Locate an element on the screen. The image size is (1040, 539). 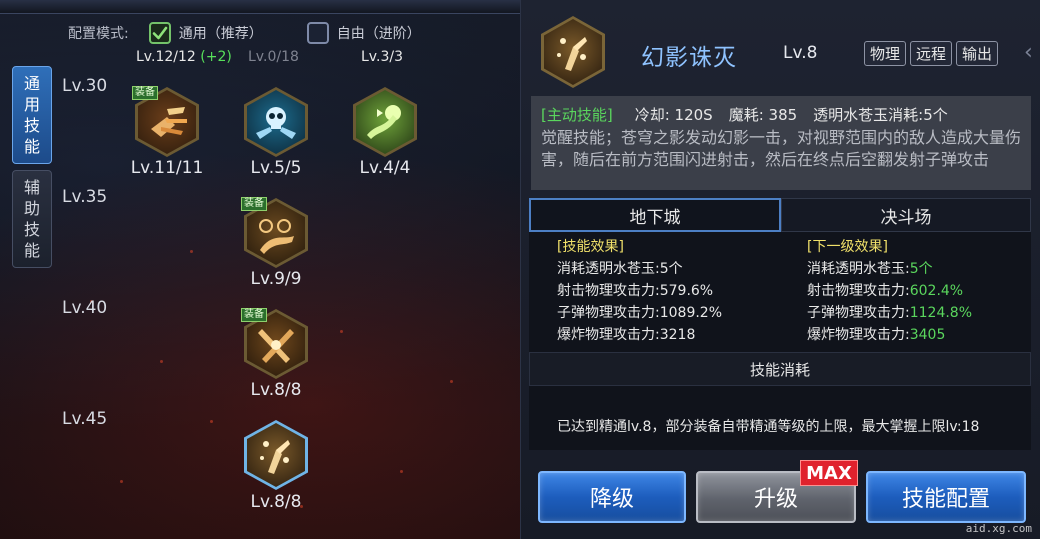
skill-stats-line: [主动技能] 冷却: 120S 魔耗: 385 透明水苍玉消耗:5个 is located at coordinates (781, 114).